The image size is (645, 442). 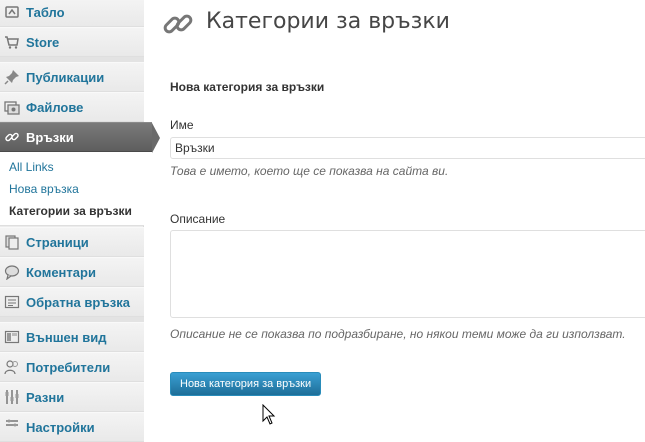 What do you see at coordinates (12, 337) in the screenshot?
I see `appearance-icon` at bounding box center [12, 337].